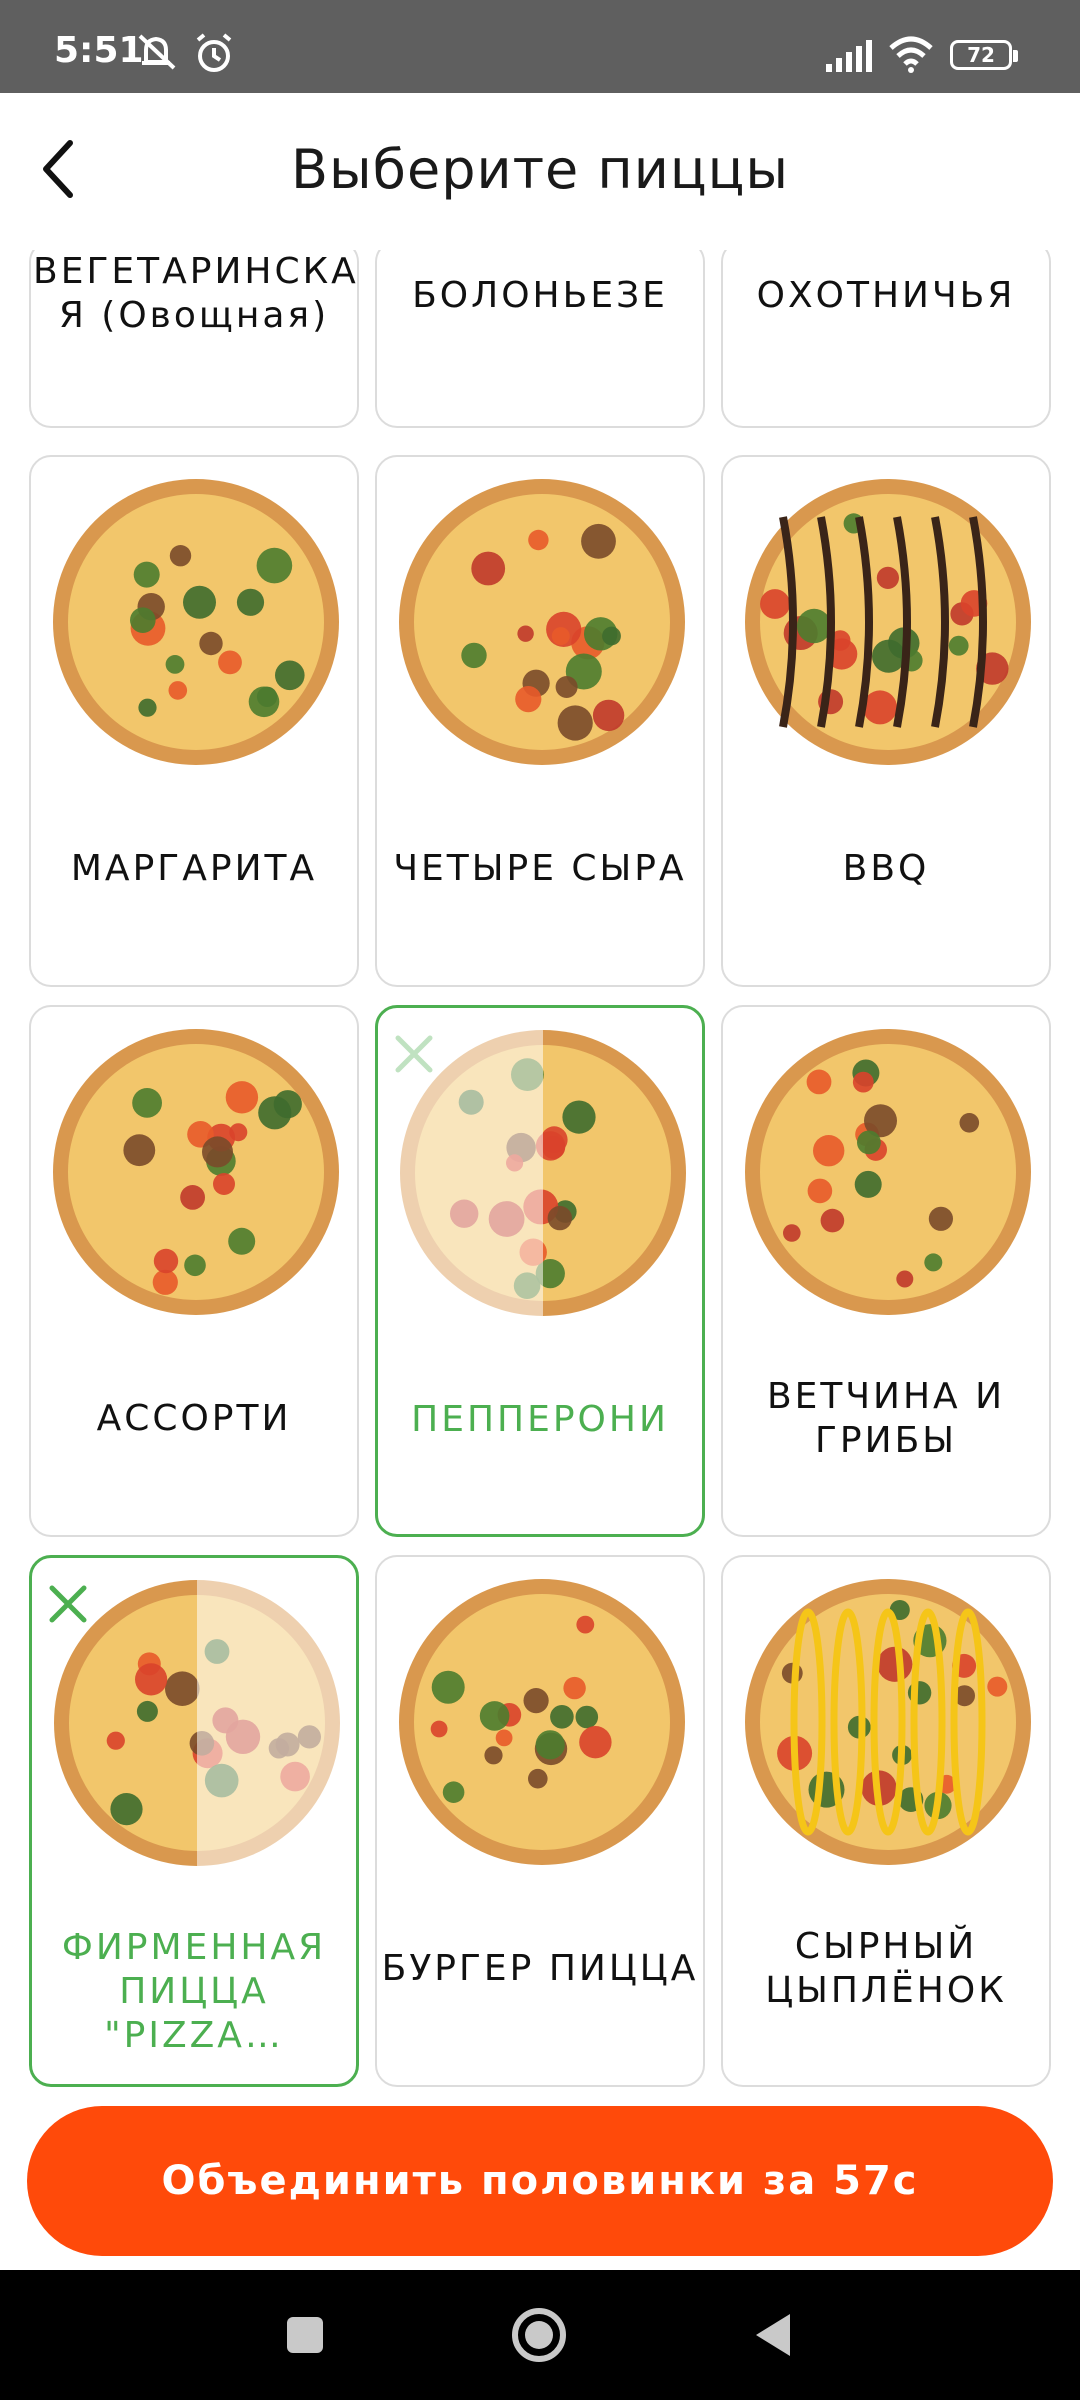 This screenshot has height=2400, width=1080. Describe the element at coordinates (214, 52) in the screenshot. I see `alarm-icon` at that location.